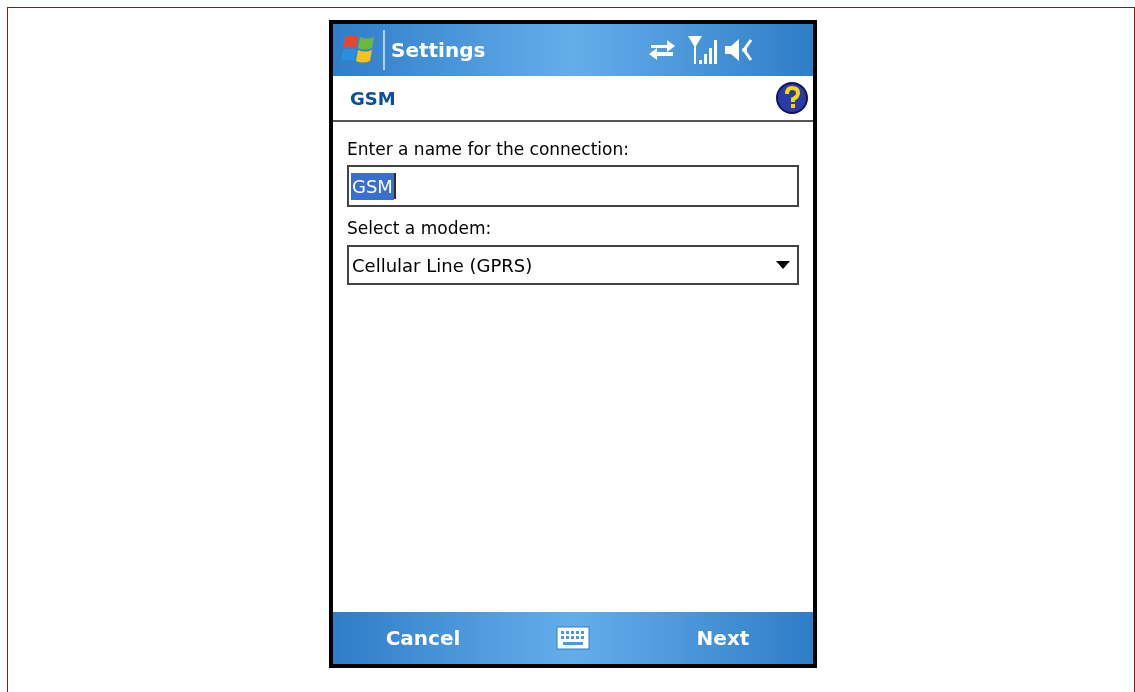 The height and width of the screenshot is (692, 1135). Describe the element at coordinates (423, 638) in the screenshot. I see `cancel-softkey: Cancel` at that location.